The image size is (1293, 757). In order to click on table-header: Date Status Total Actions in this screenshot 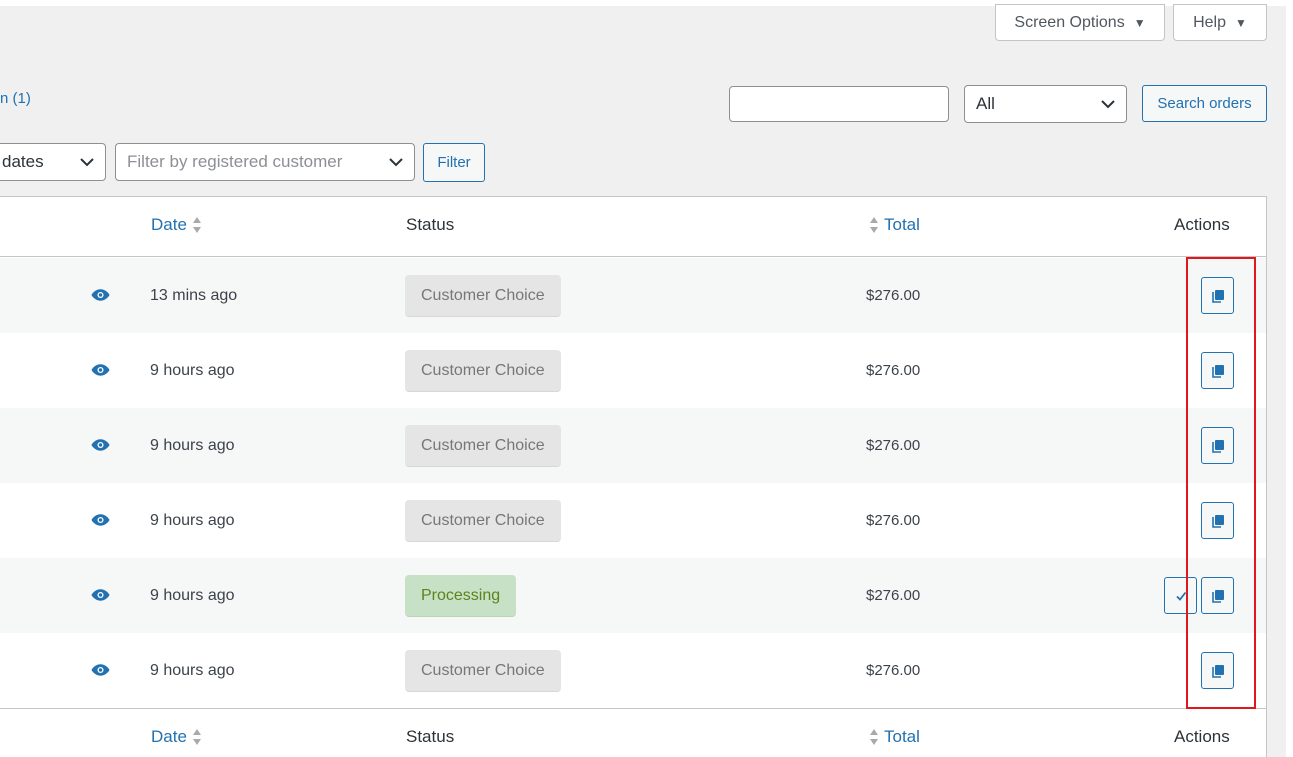, I will do `click(633, 227)`.